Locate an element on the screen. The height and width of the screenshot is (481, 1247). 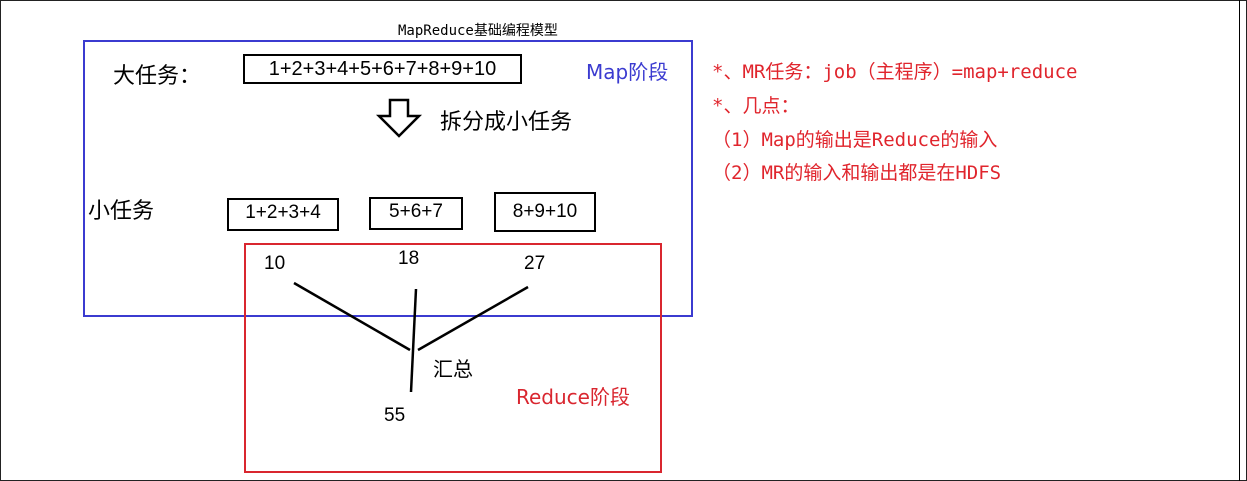
partial-result-2: 18 is located at coordinates (409, 258).